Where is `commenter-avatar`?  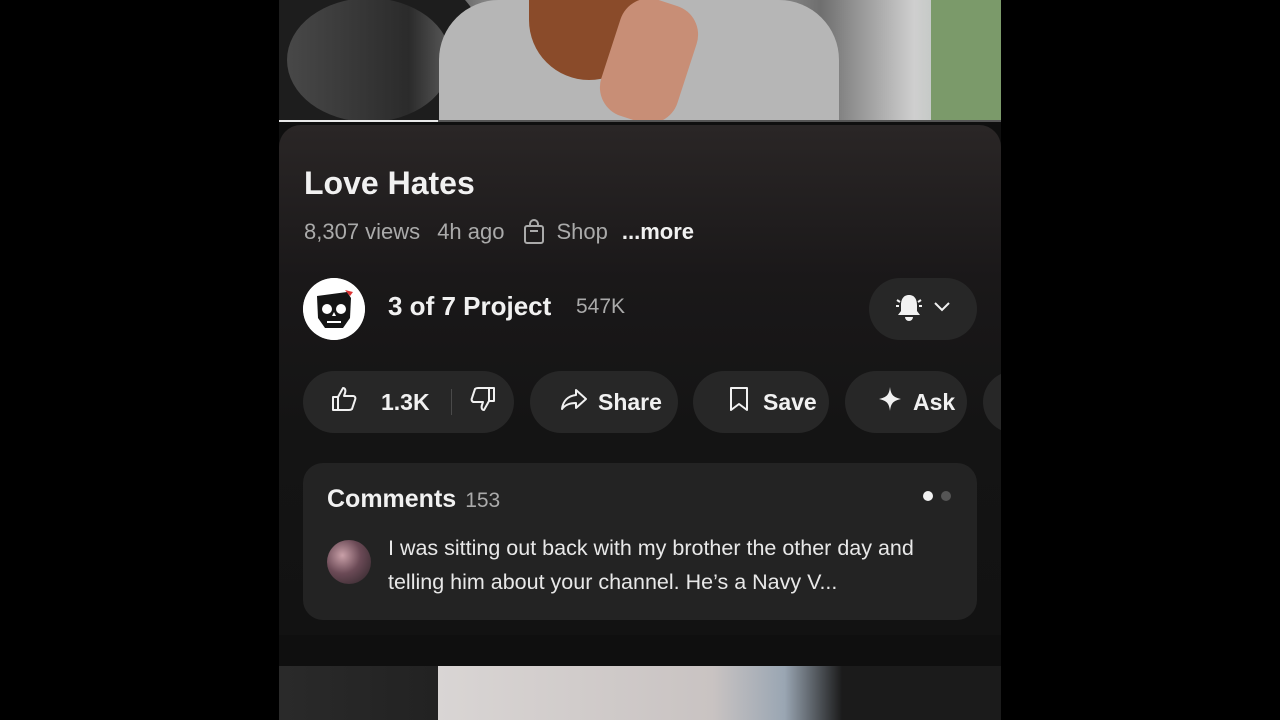
commenter-avatar is located at coordinates (349, 562).